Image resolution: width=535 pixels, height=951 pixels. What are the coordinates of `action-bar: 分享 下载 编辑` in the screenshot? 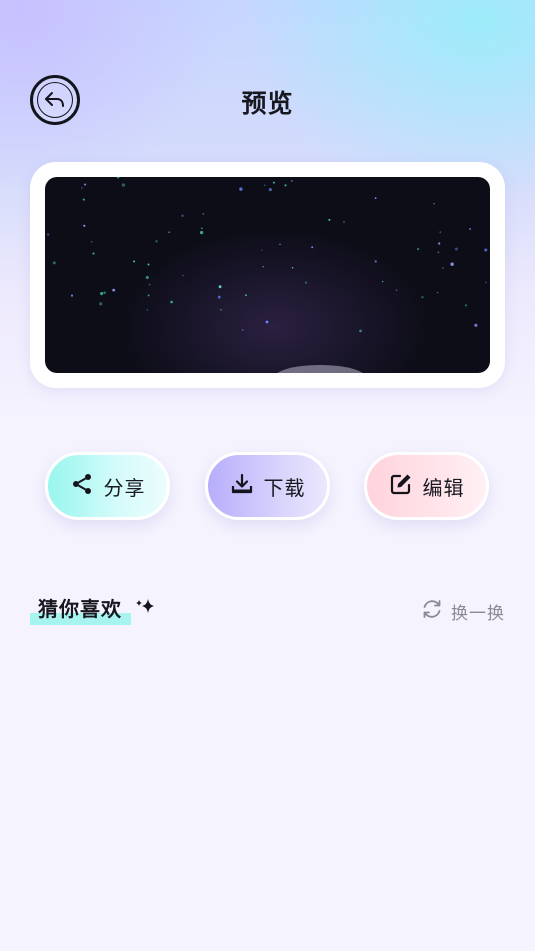 It's located at (267, 486).